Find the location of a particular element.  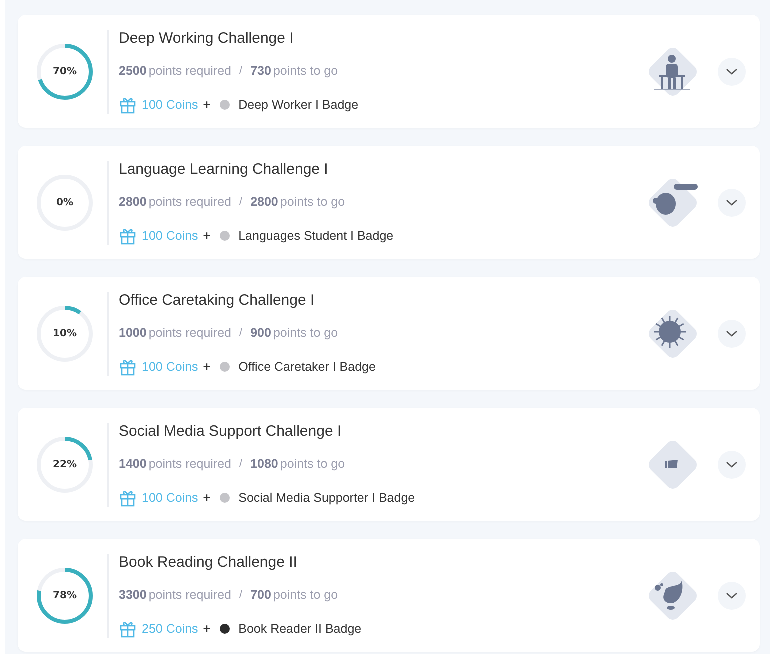

challenge-title: Deep Working Challenge I is located at coordinates (207, 38).